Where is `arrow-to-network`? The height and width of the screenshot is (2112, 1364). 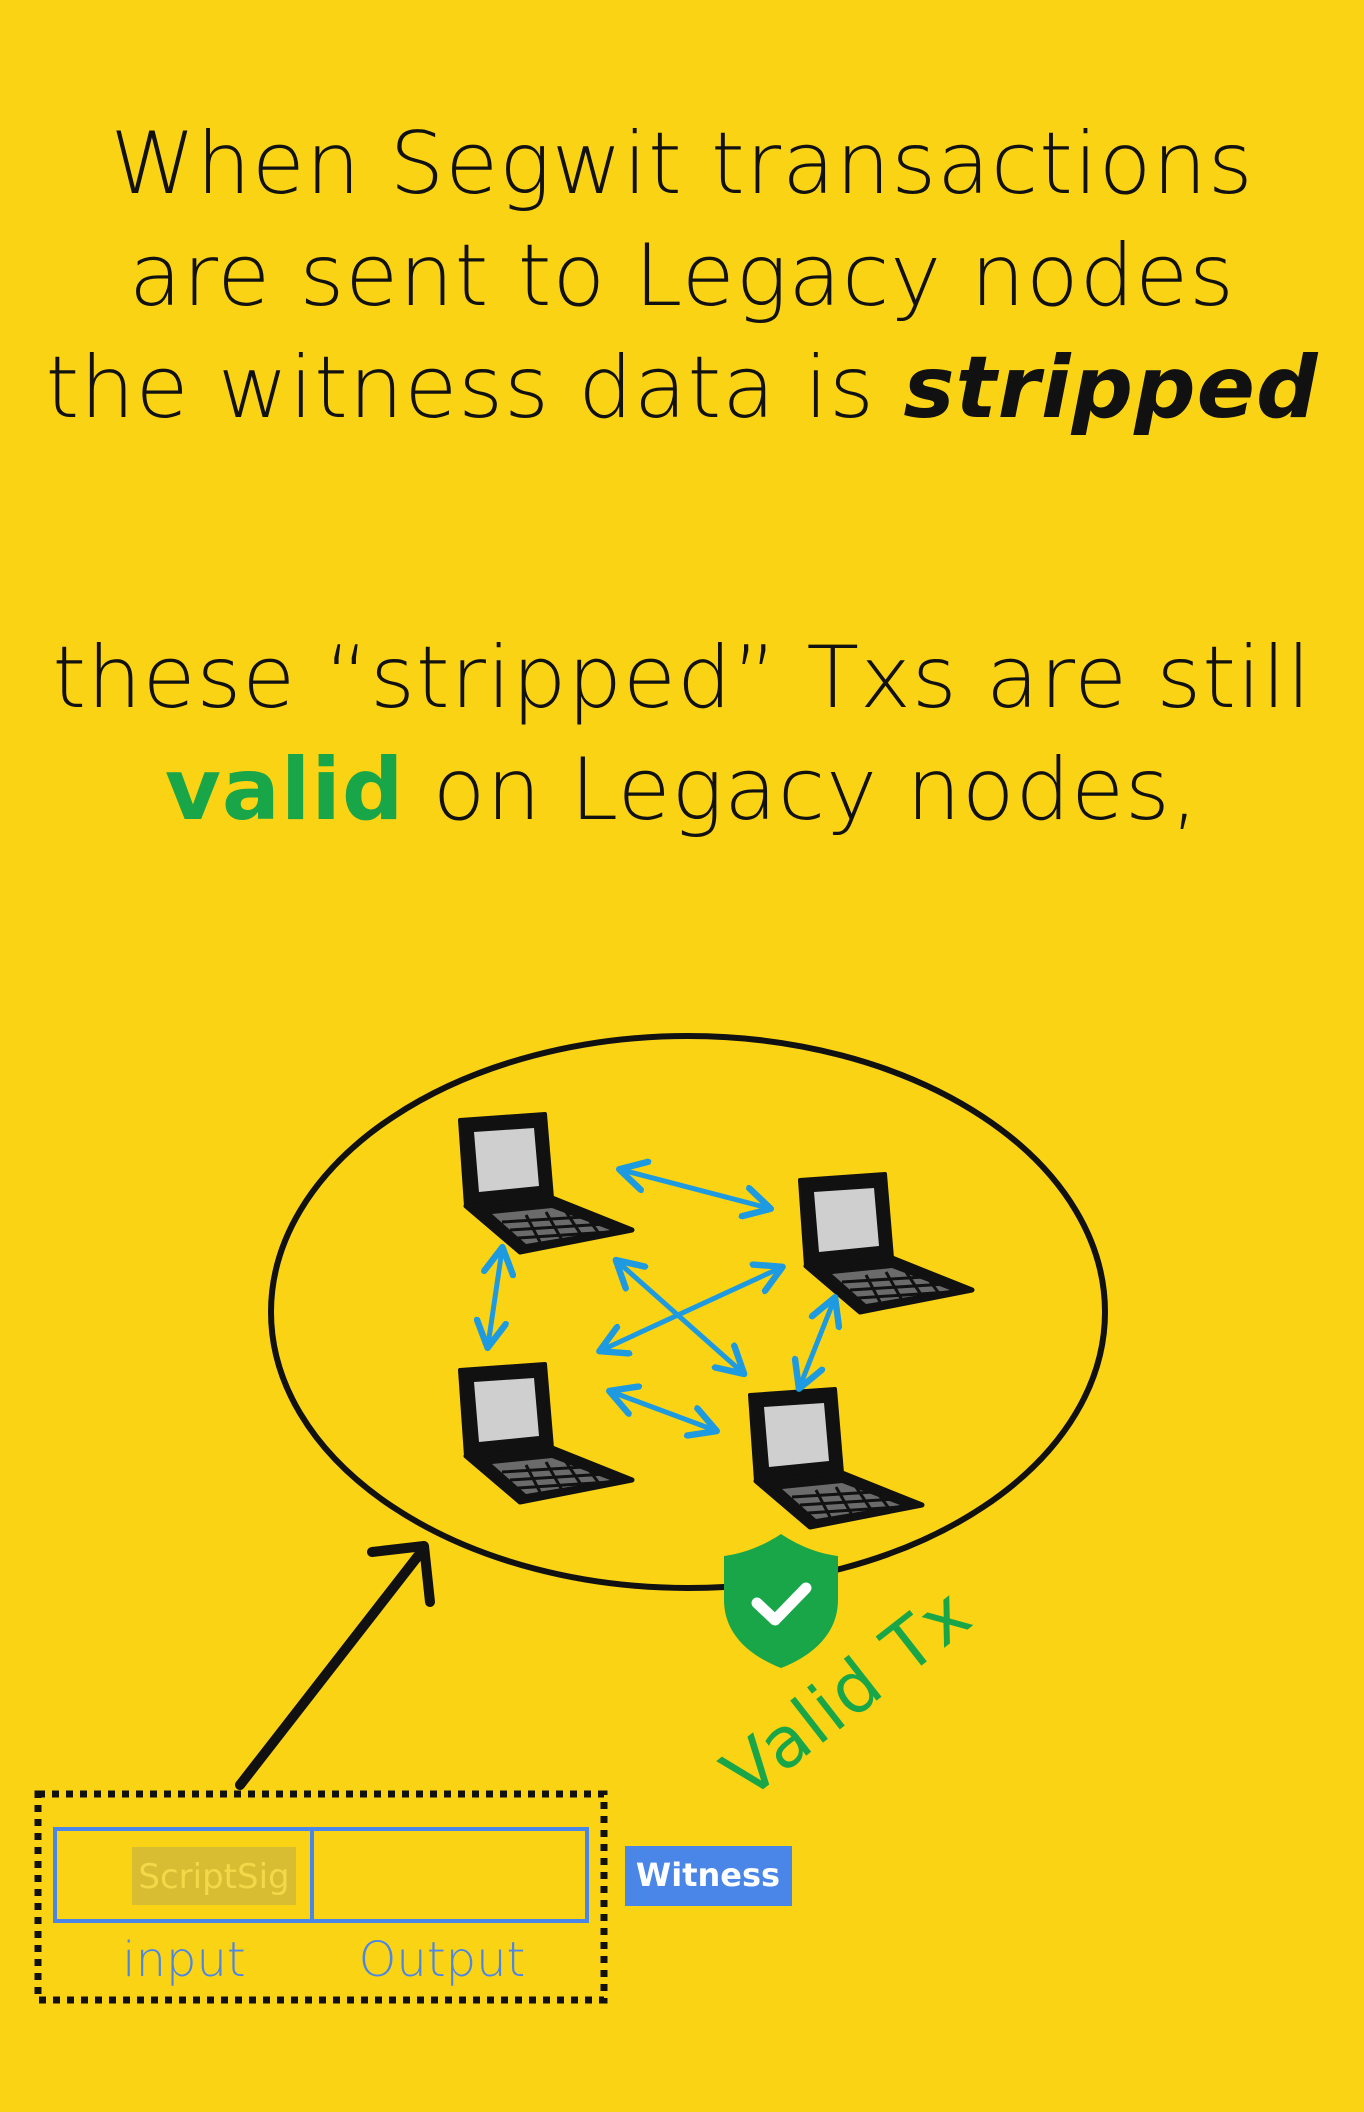 arrow-to-network is located at coordinates (335, 1665).